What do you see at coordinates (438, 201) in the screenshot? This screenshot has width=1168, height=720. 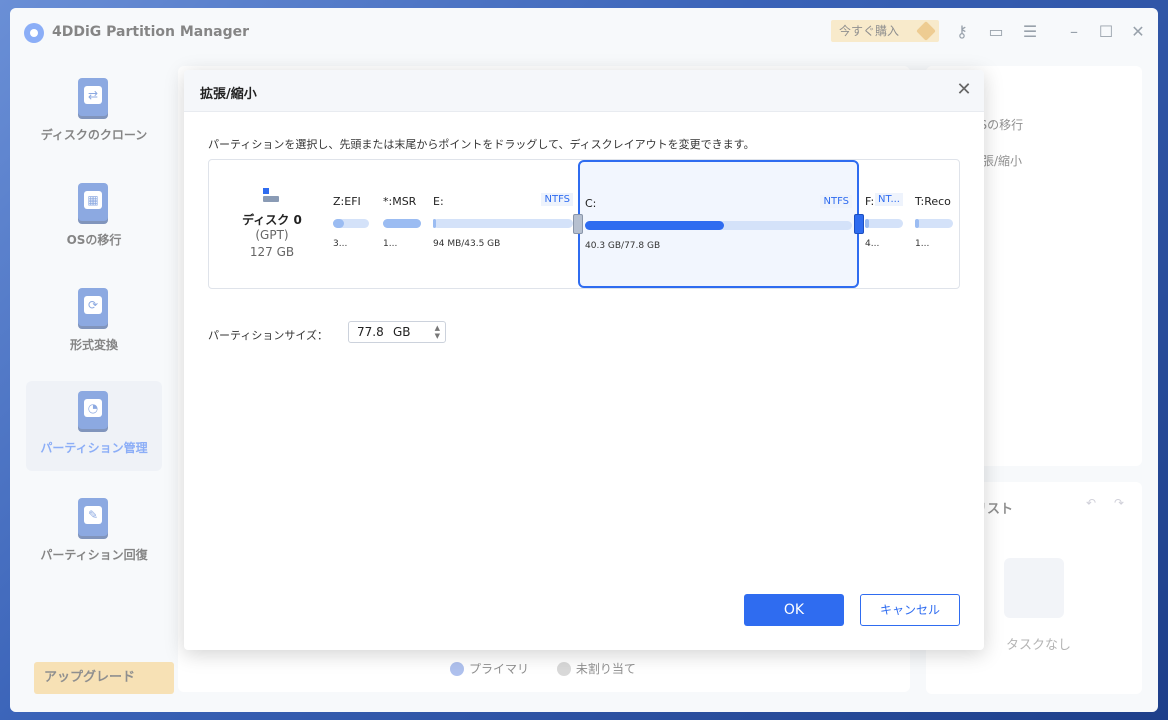 I see `partition-name: E:` at bounding box center [438, 201].